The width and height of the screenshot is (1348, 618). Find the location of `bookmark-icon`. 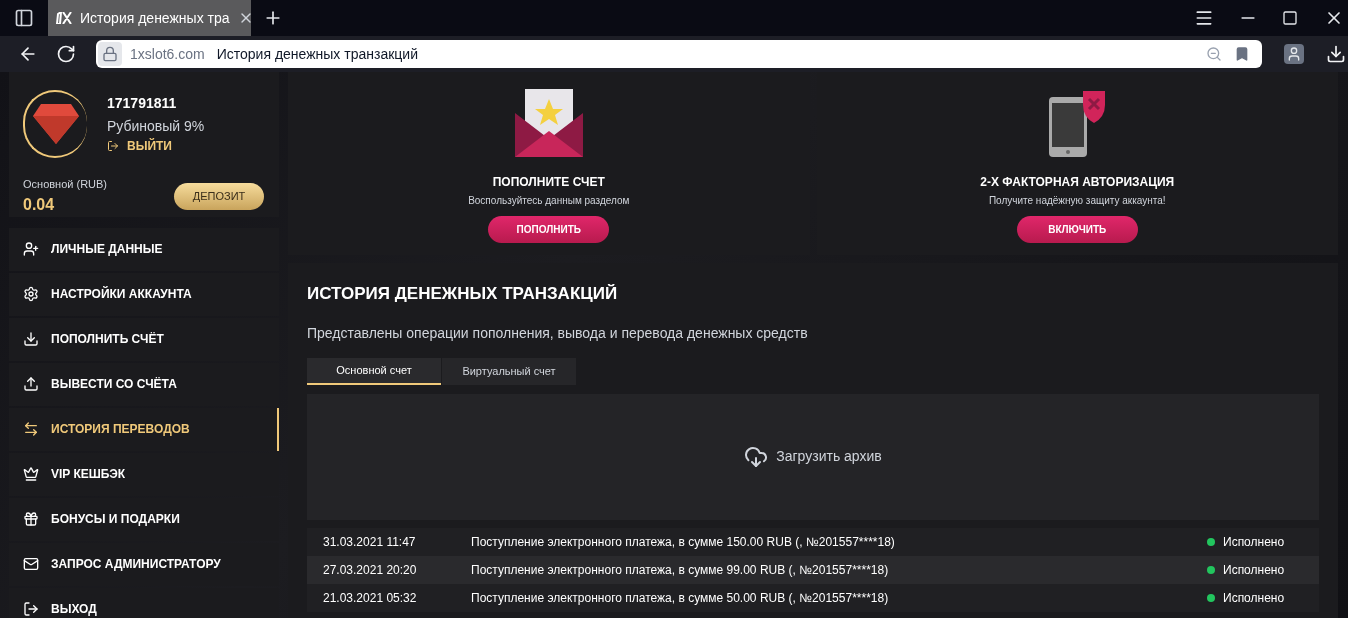

bookmark-icon is located at coordinates (1242, 54).